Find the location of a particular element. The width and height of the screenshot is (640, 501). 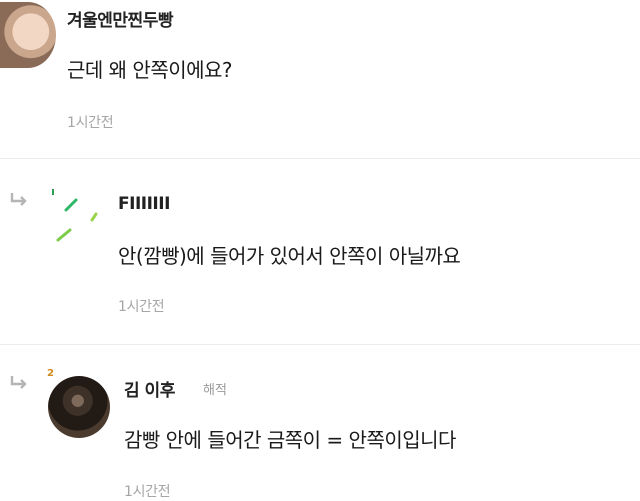

comment-text: 안(깜빵)에 들어가 있어서 안쪽이 아닐까요 is located at coordinates (289, 256).